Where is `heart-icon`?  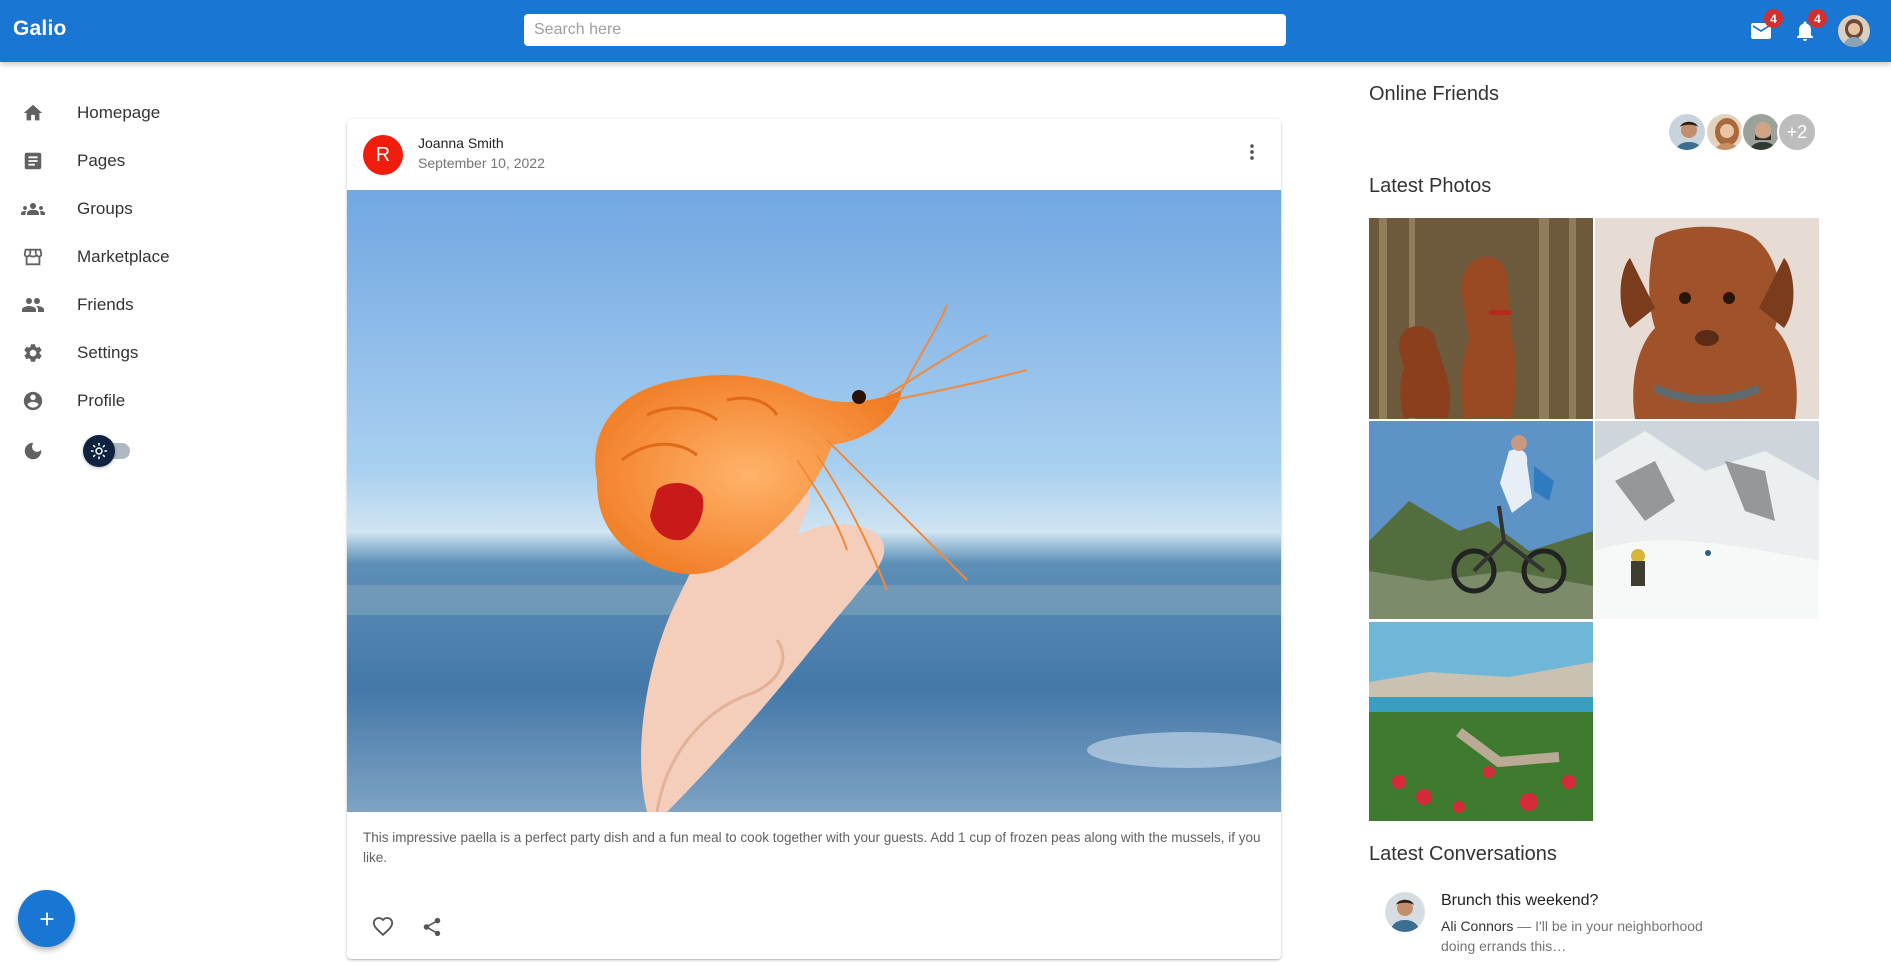
heart-icon is located at coordinates (383, 927).